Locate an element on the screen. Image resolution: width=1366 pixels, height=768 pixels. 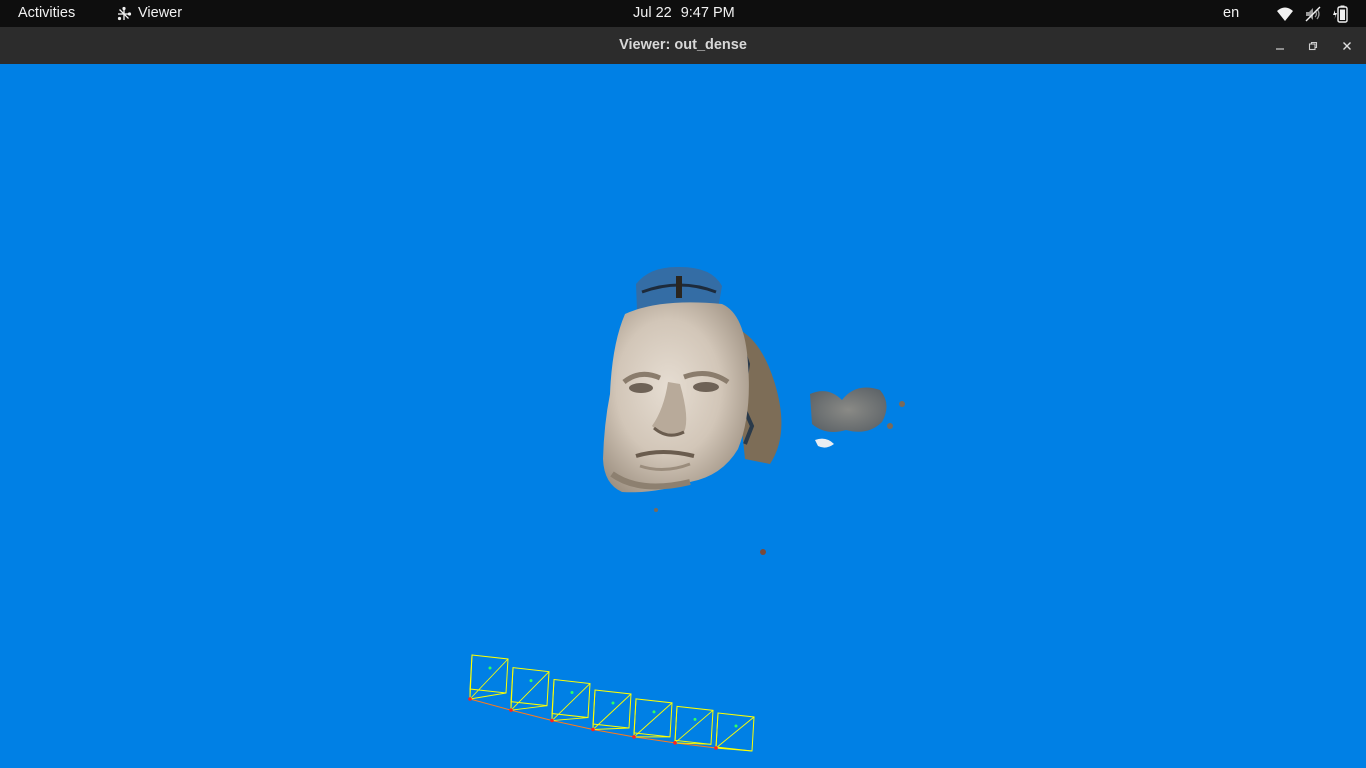
clock-time: 9:47 PM is located at coordinates (707, 13).